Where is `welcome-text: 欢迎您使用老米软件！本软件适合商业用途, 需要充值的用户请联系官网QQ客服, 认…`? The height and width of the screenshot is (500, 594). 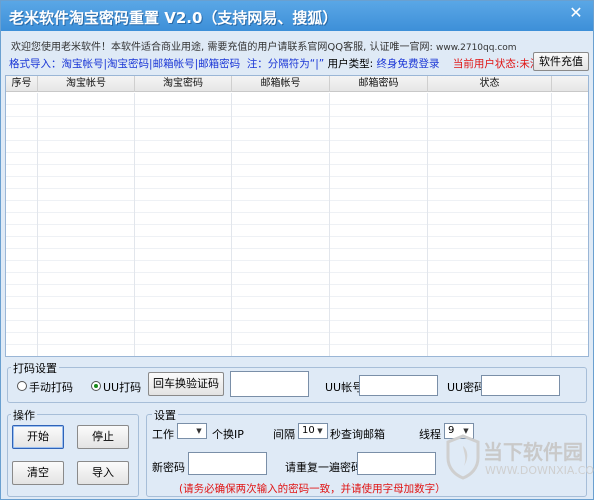
welcome-text: 欢迎您使用老米软件！本软件适合商业用途, 需要充值的用户请联系官网QQ客服, 认… is located at coordinates (224, 47).